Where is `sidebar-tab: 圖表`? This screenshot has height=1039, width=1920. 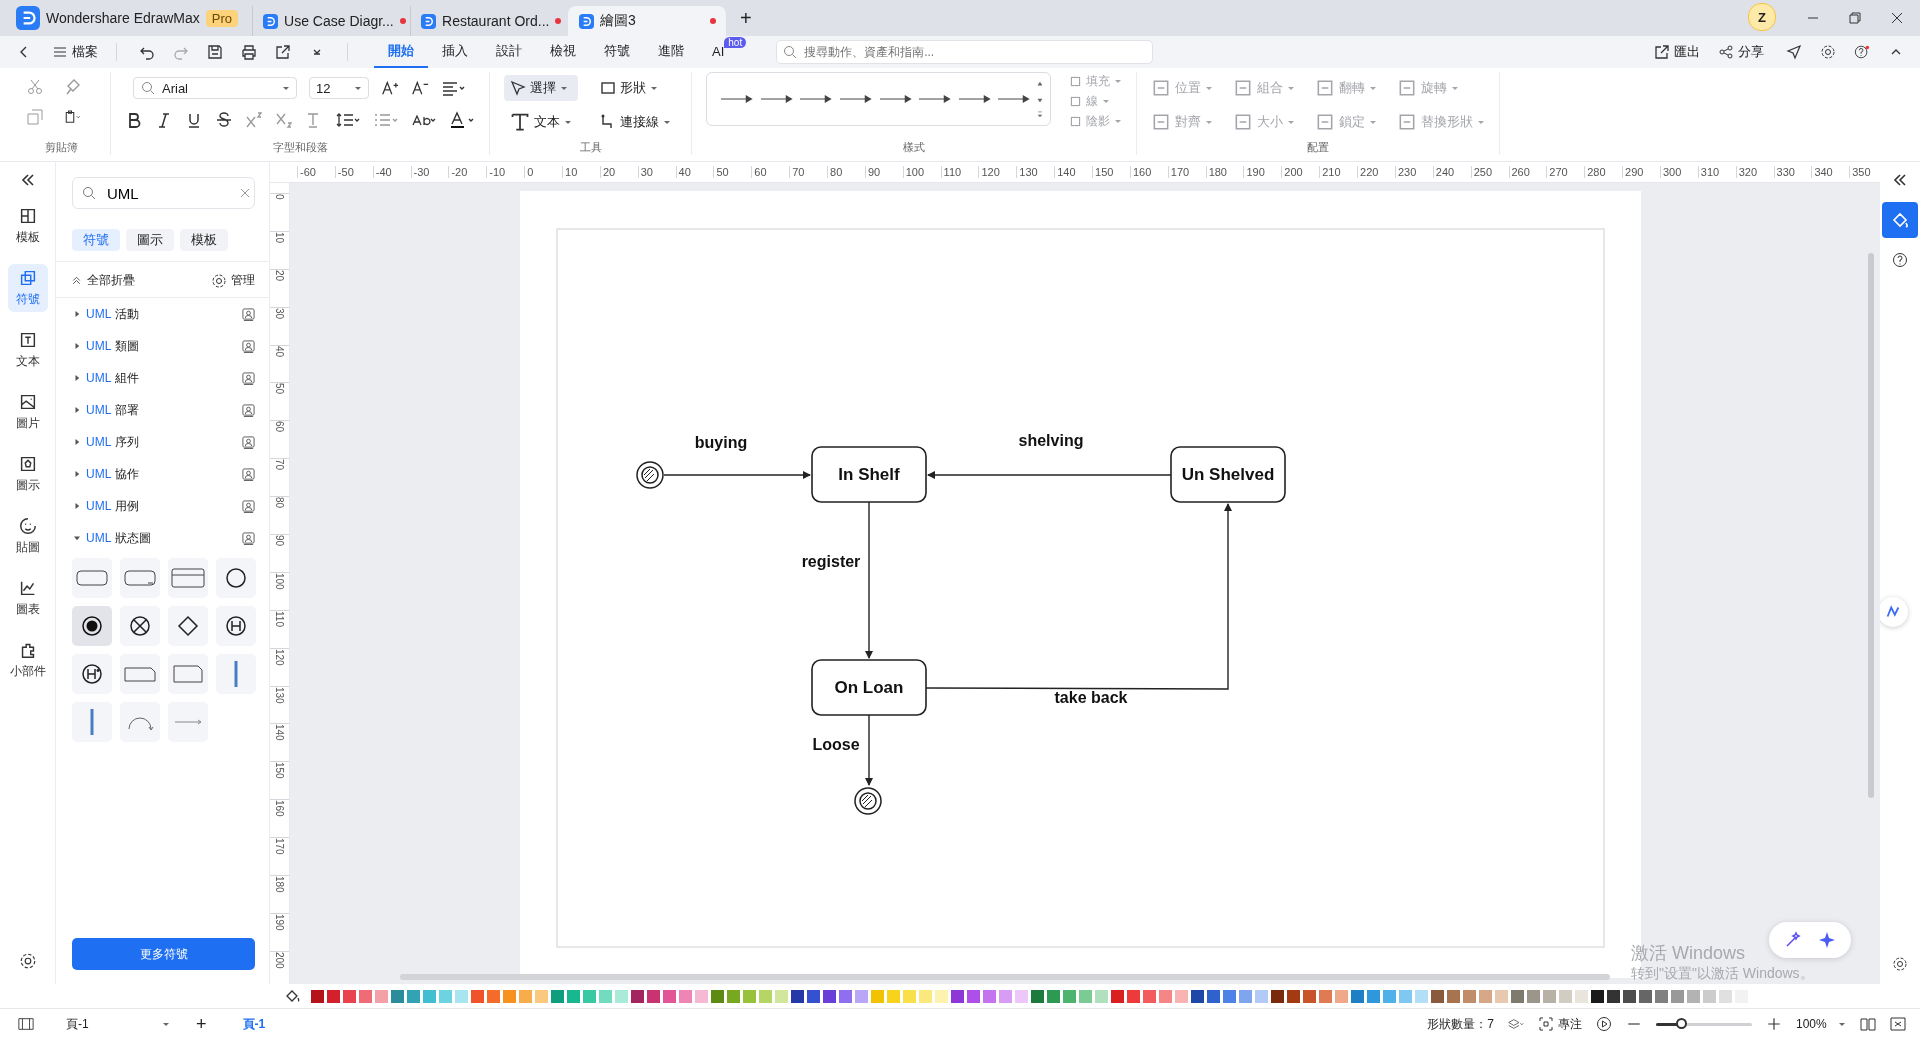 sidebar-tab: 圖表 is located at coordinates (27, 598).